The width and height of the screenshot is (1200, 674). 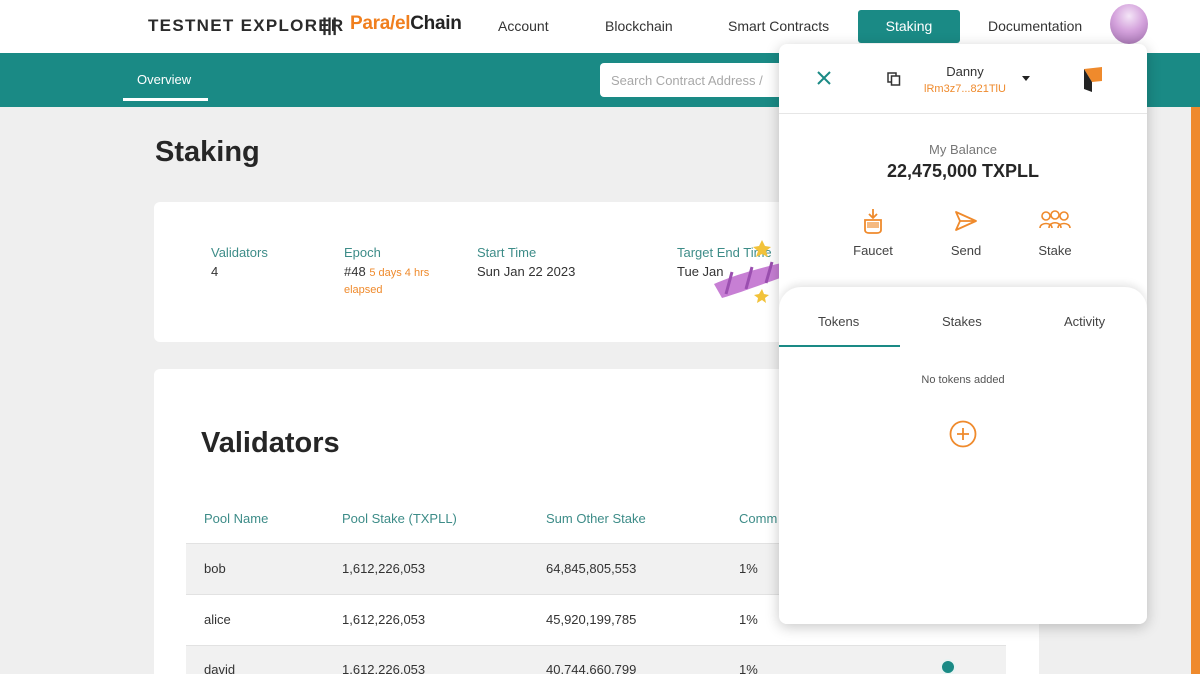 What do you see at coordinates (1195, 26) in the screenshot?
I see `side-strip-cap` at bounding box center [1195, 26].